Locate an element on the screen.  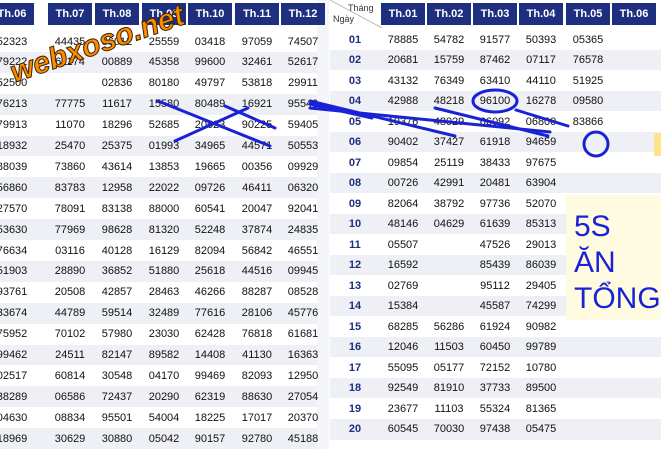
right-table-cell: 81365 is located at coordinates (541, 408).